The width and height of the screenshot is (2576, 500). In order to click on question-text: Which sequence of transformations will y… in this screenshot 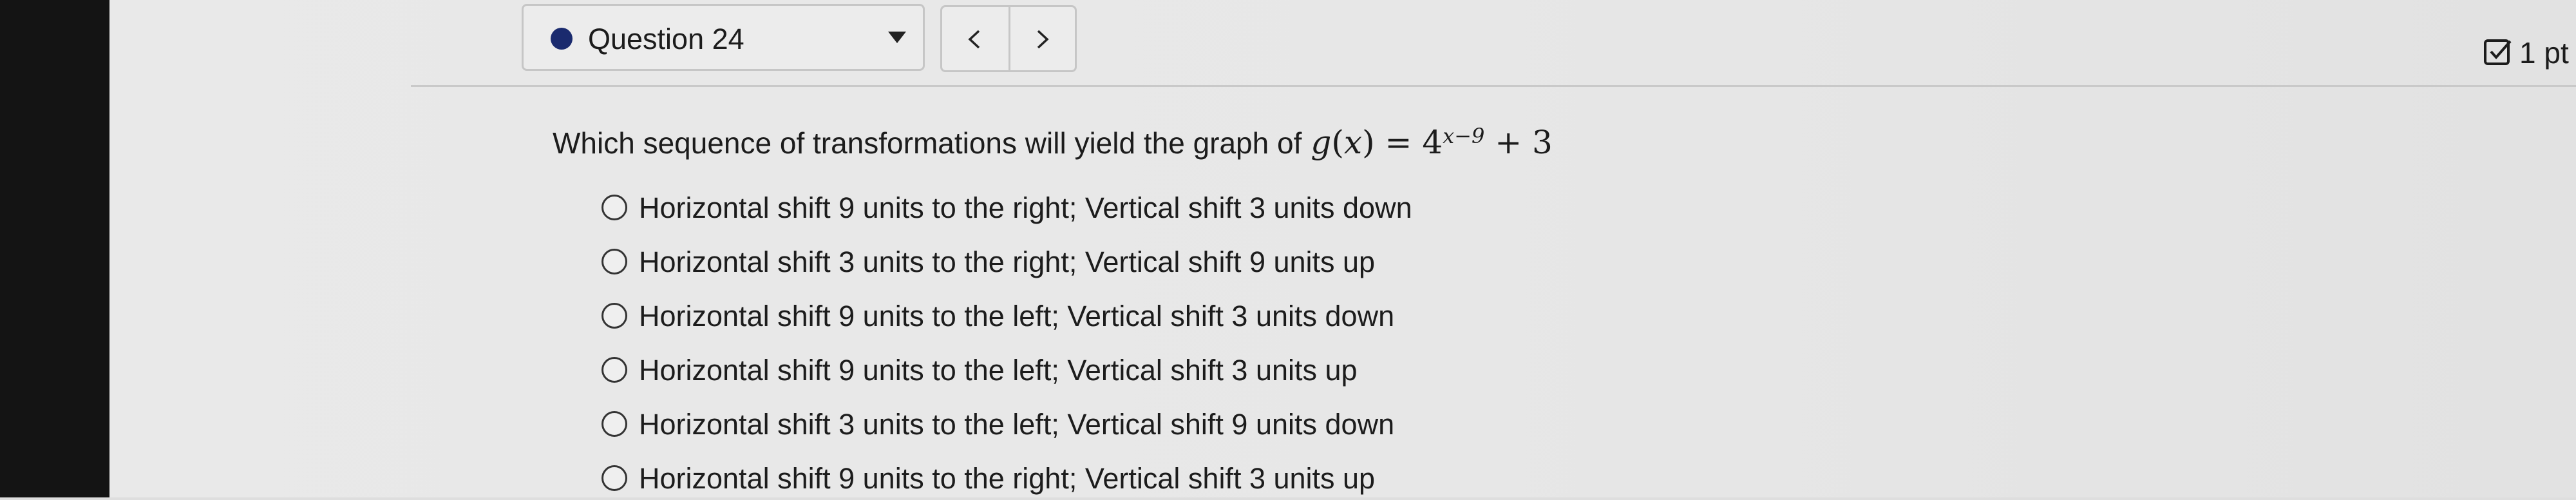, I will do `click(927, 143)`.